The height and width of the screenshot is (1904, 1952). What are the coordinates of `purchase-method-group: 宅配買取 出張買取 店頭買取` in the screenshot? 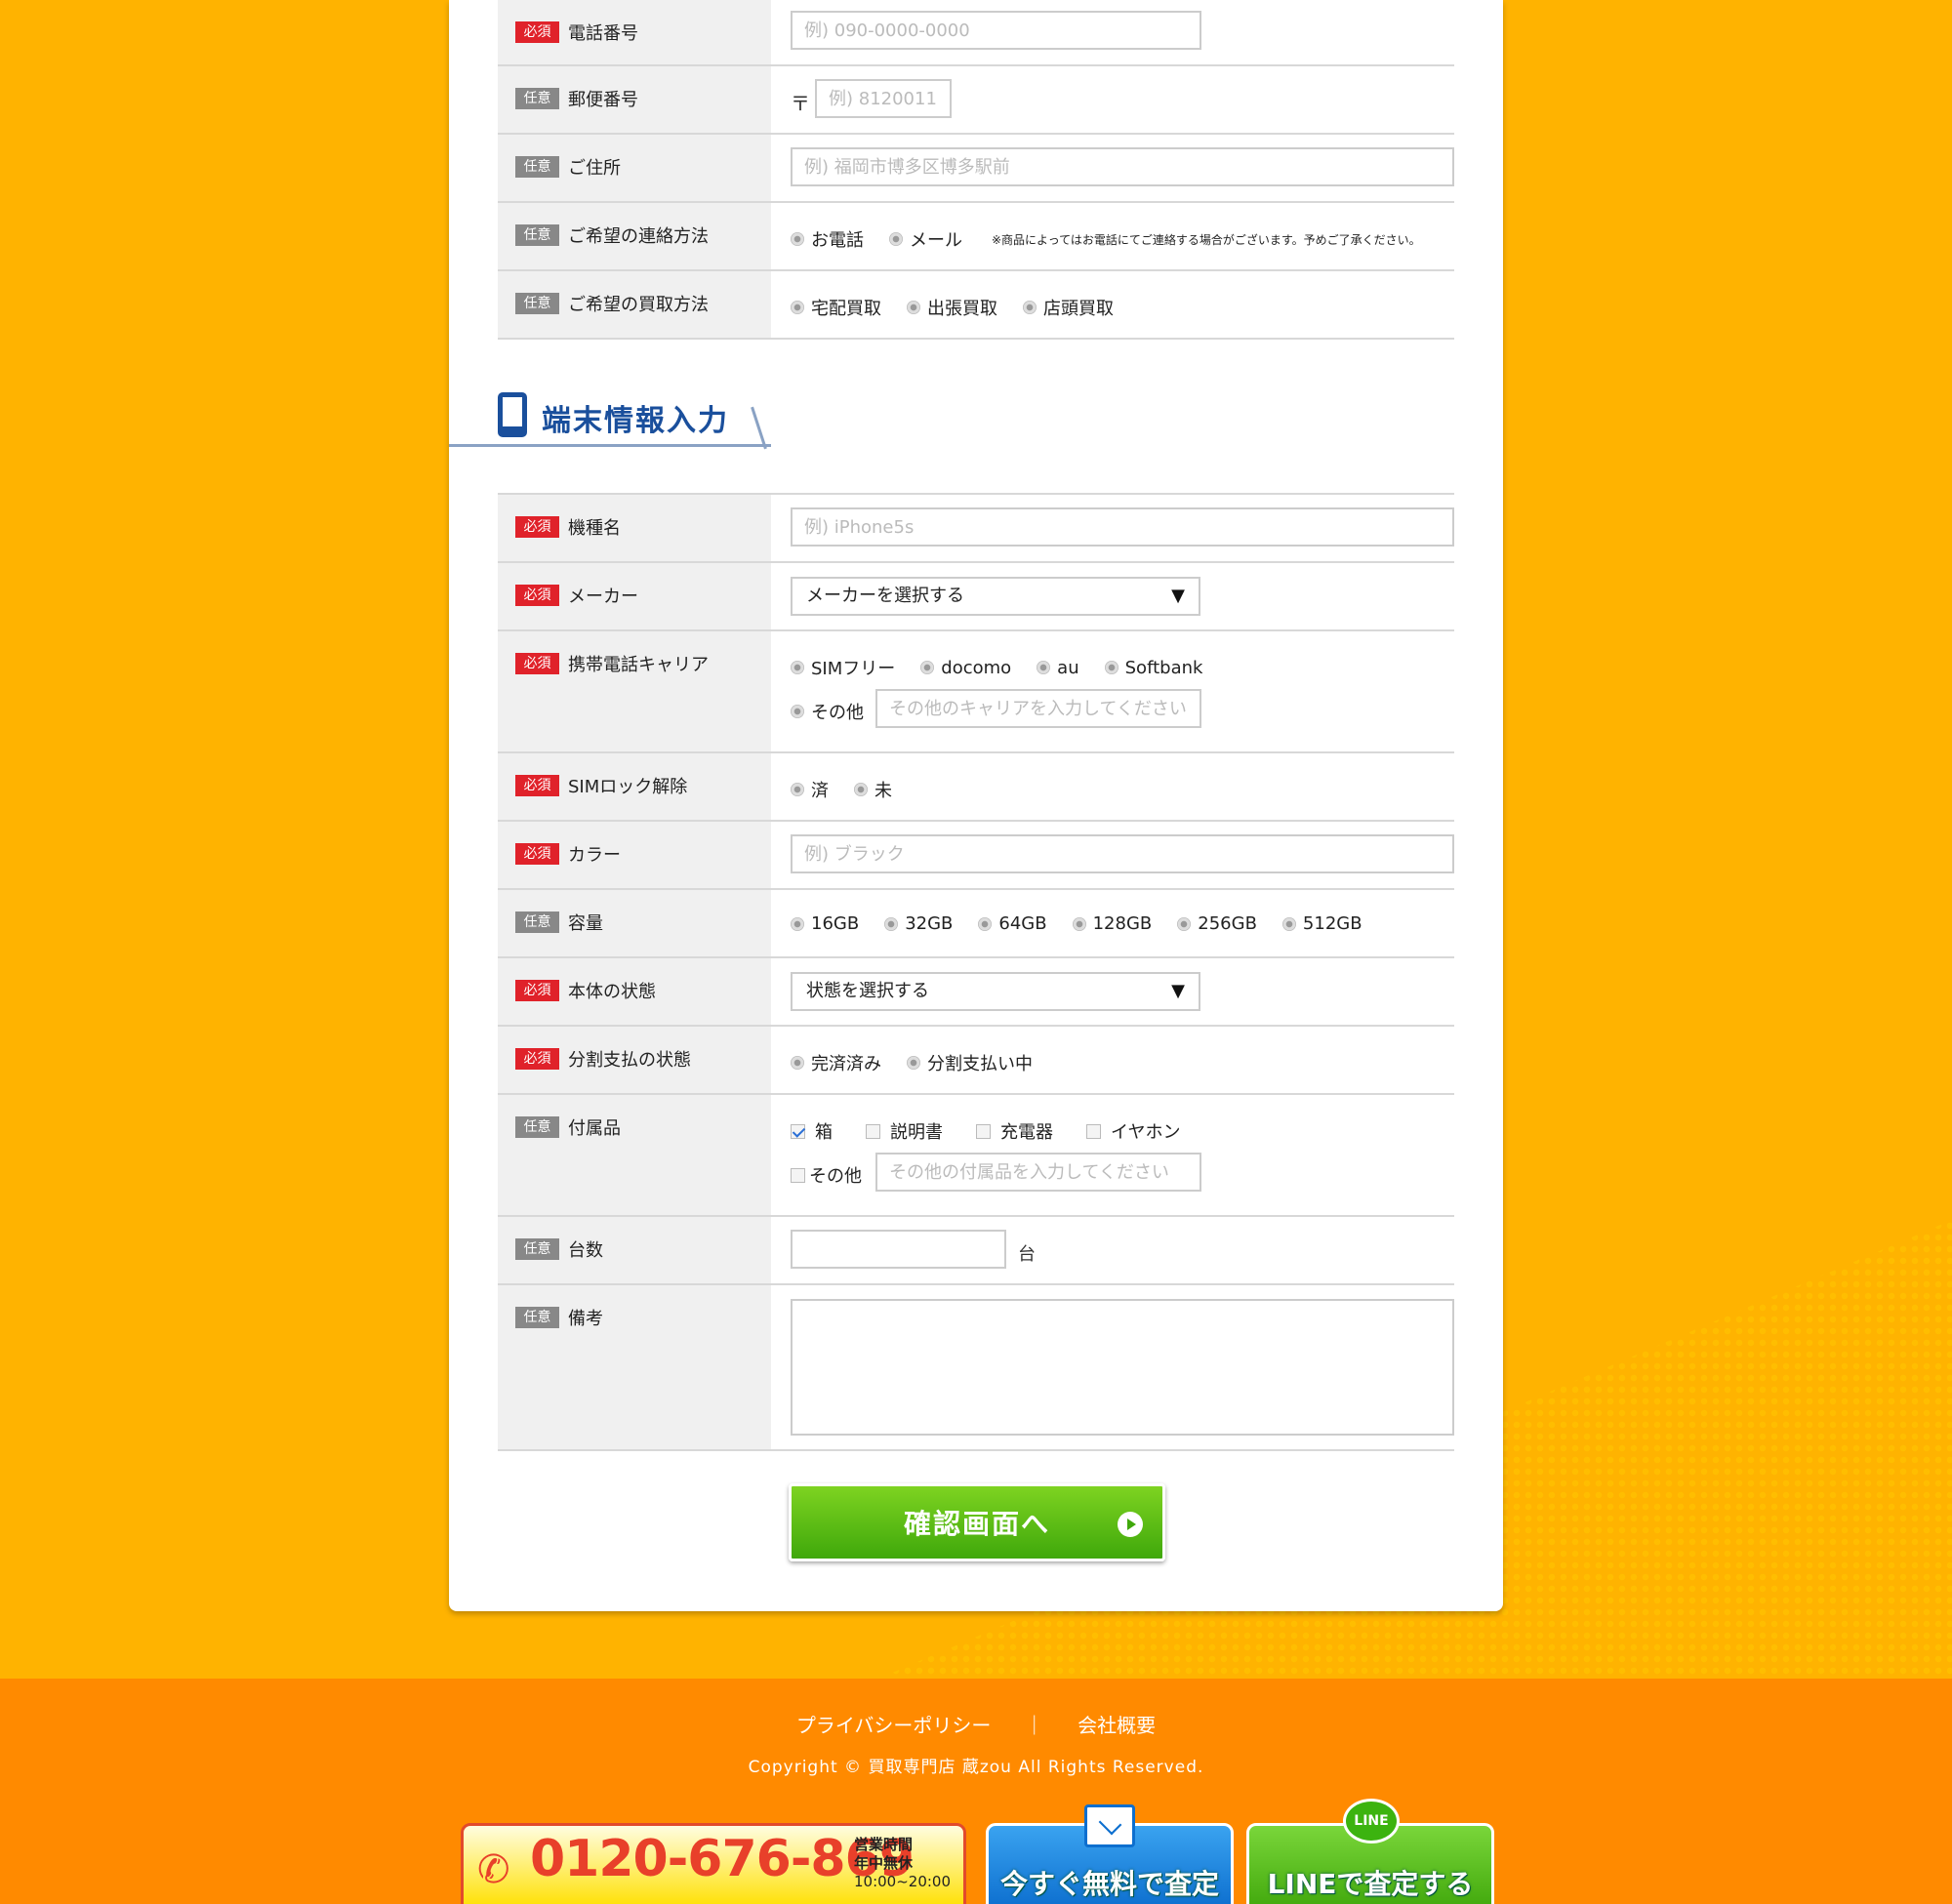 It's located at (965, 307).